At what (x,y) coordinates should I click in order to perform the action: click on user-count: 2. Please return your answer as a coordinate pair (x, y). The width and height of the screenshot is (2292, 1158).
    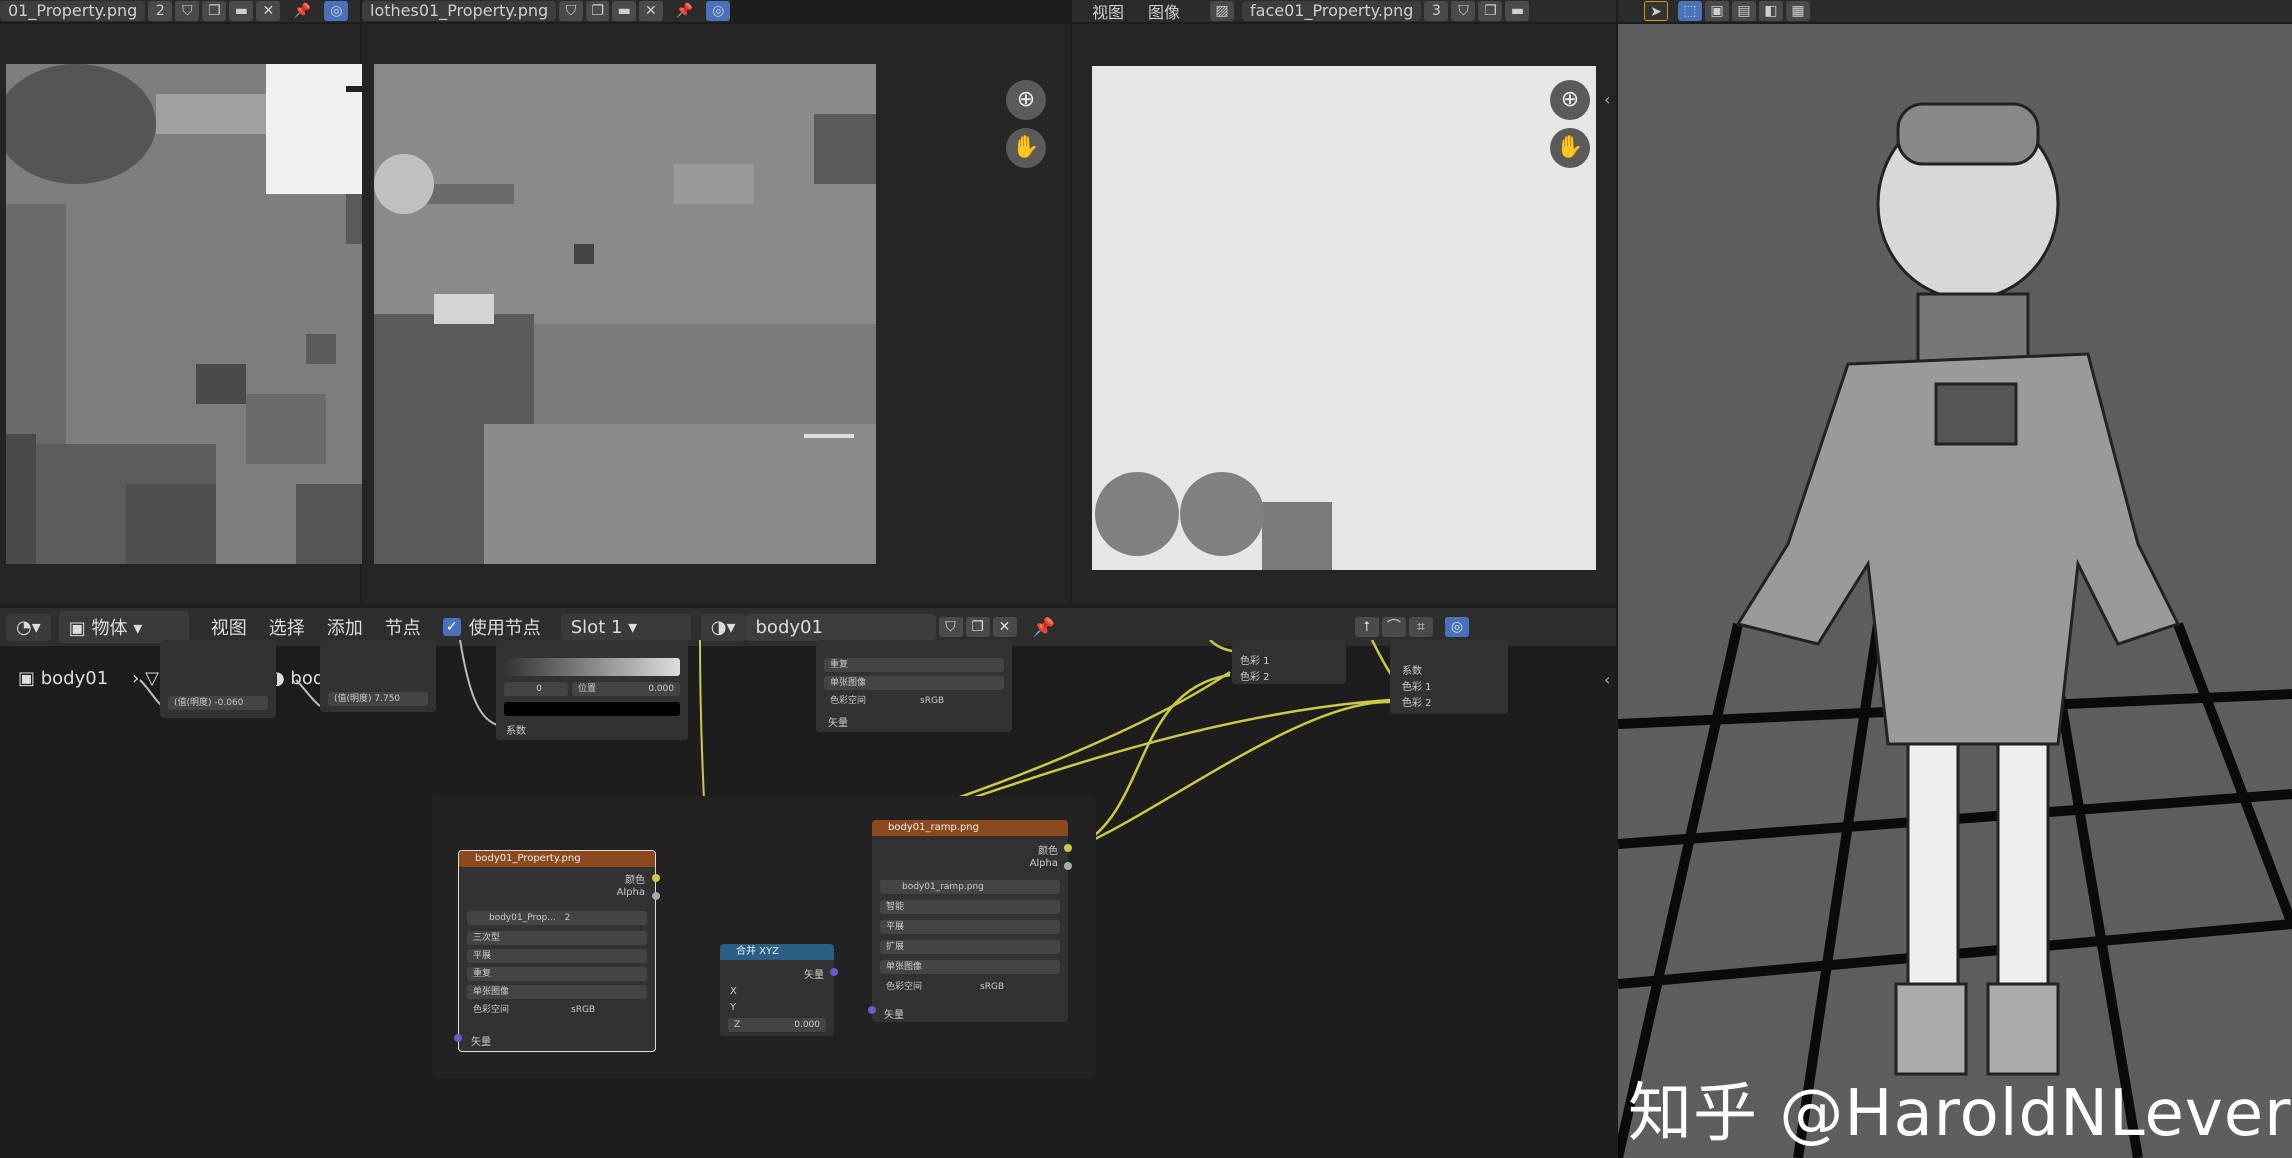
    Looking at the image, I should click on (160, 11).